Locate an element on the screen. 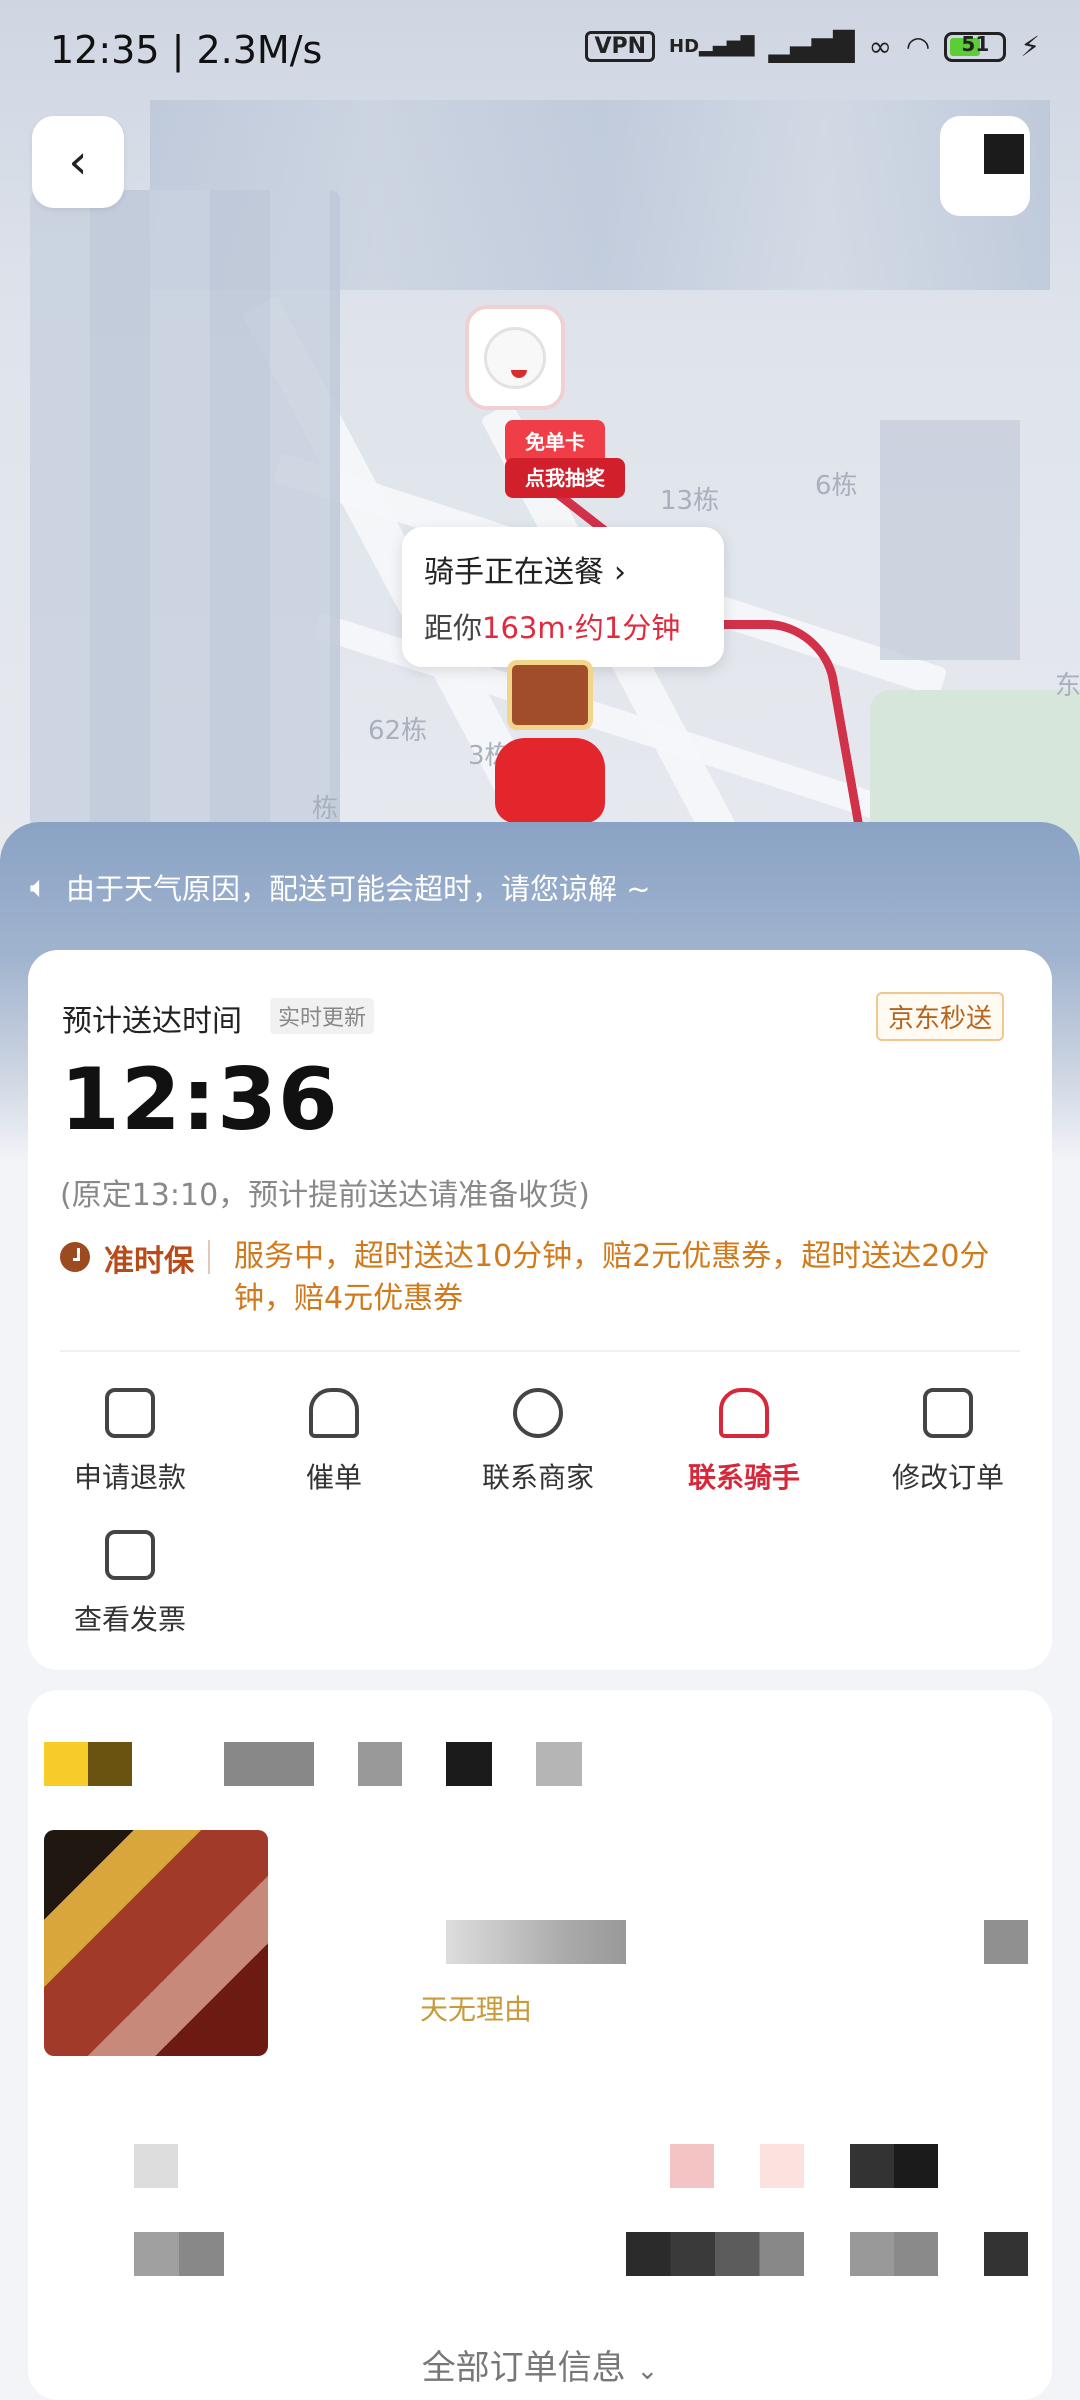 The width and height of the screenshot is (1080, 2400). distance-prefix: 距你 is located at coordinates (453, 628).